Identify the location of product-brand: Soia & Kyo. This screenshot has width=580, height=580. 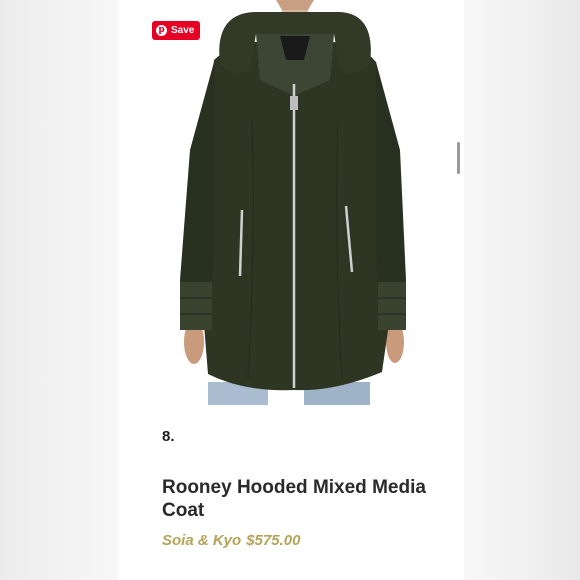
(202, 540).